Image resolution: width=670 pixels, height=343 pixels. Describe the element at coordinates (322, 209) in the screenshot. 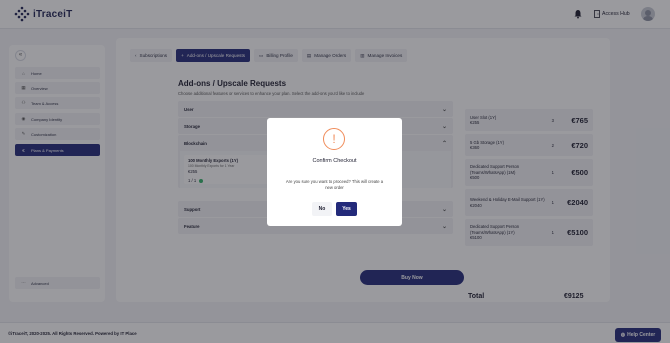

I see `no-button: No` at that location.